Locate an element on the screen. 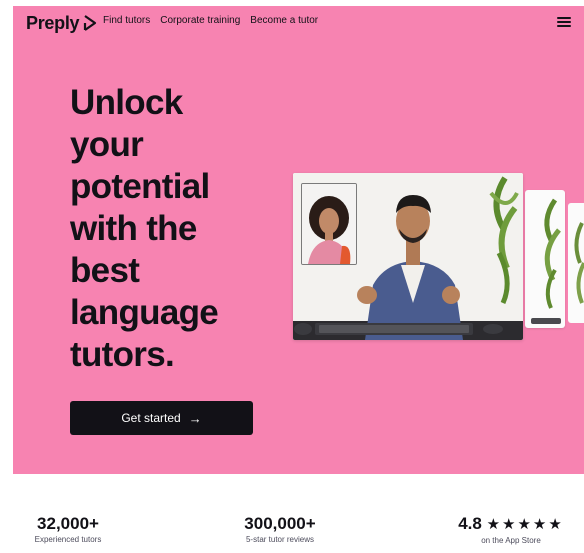 The image size is (584, 553). stat-tutors-label: Experienced tutors is located at coordinates (68, 539).